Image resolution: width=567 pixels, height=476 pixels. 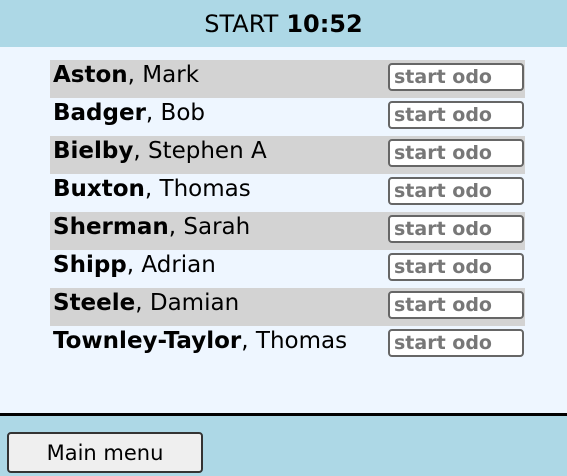 I want to click on driver-row: Steele, Damian, so click(x=287, y=307).